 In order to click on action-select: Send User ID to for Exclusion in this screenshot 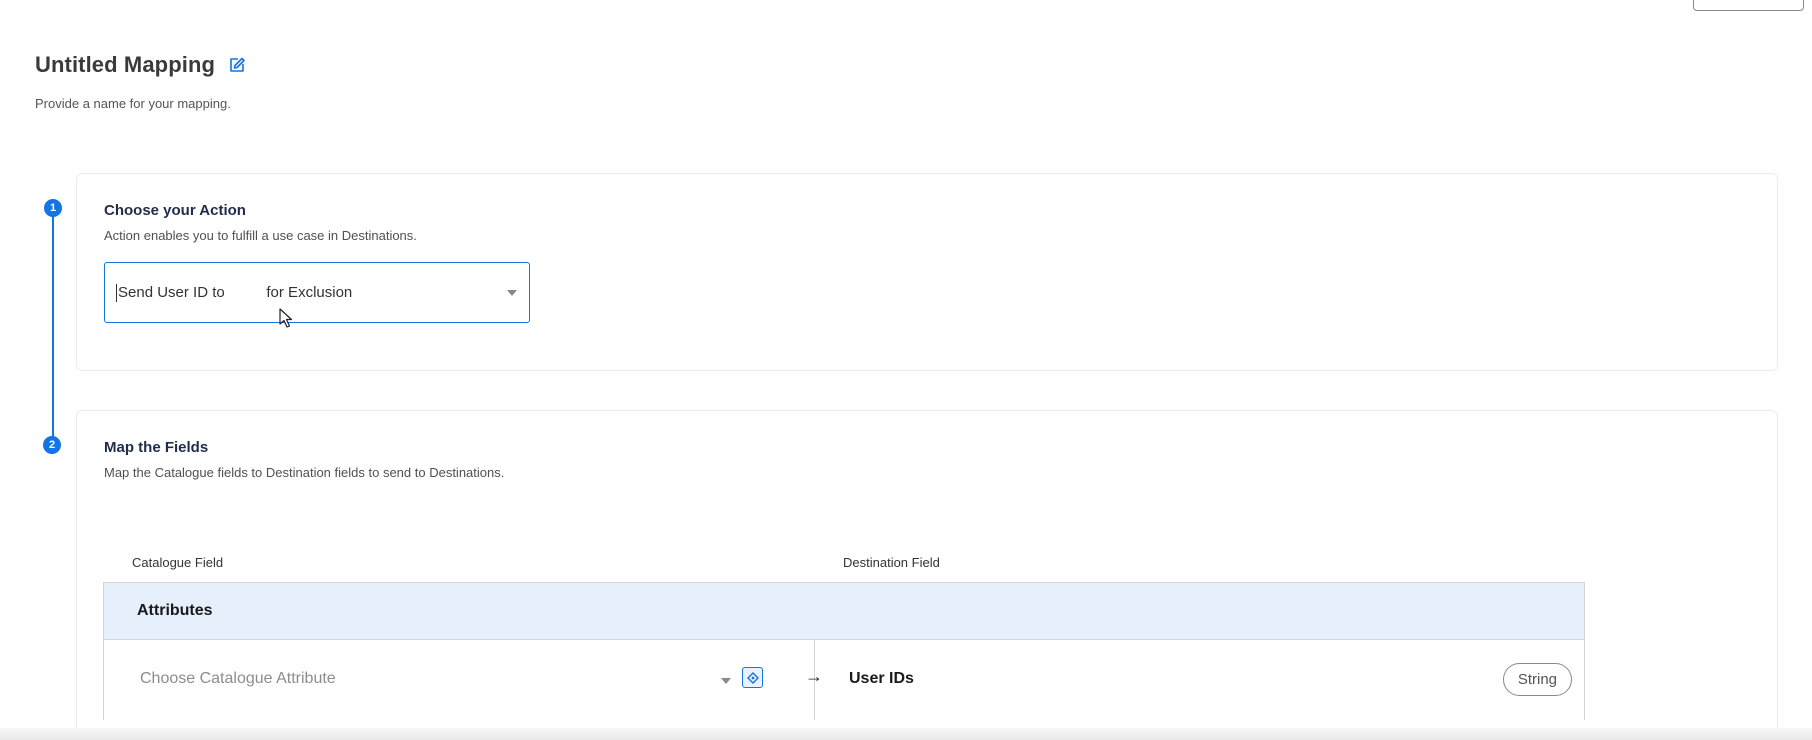, I will do `click(317, 292)`.